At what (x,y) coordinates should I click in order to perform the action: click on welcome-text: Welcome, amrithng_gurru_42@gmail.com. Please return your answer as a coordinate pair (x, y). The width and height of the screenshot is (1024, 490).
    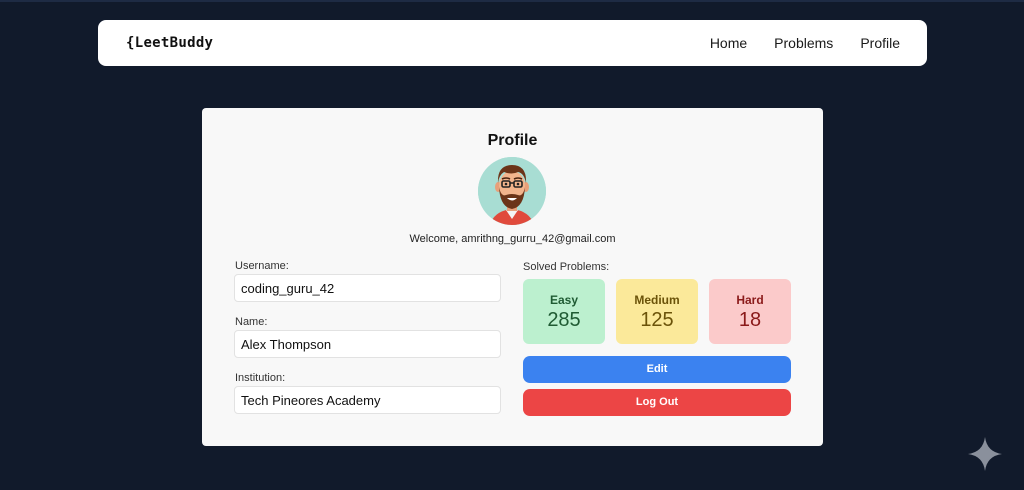
    Looking at the image, I should click on (512, 239).